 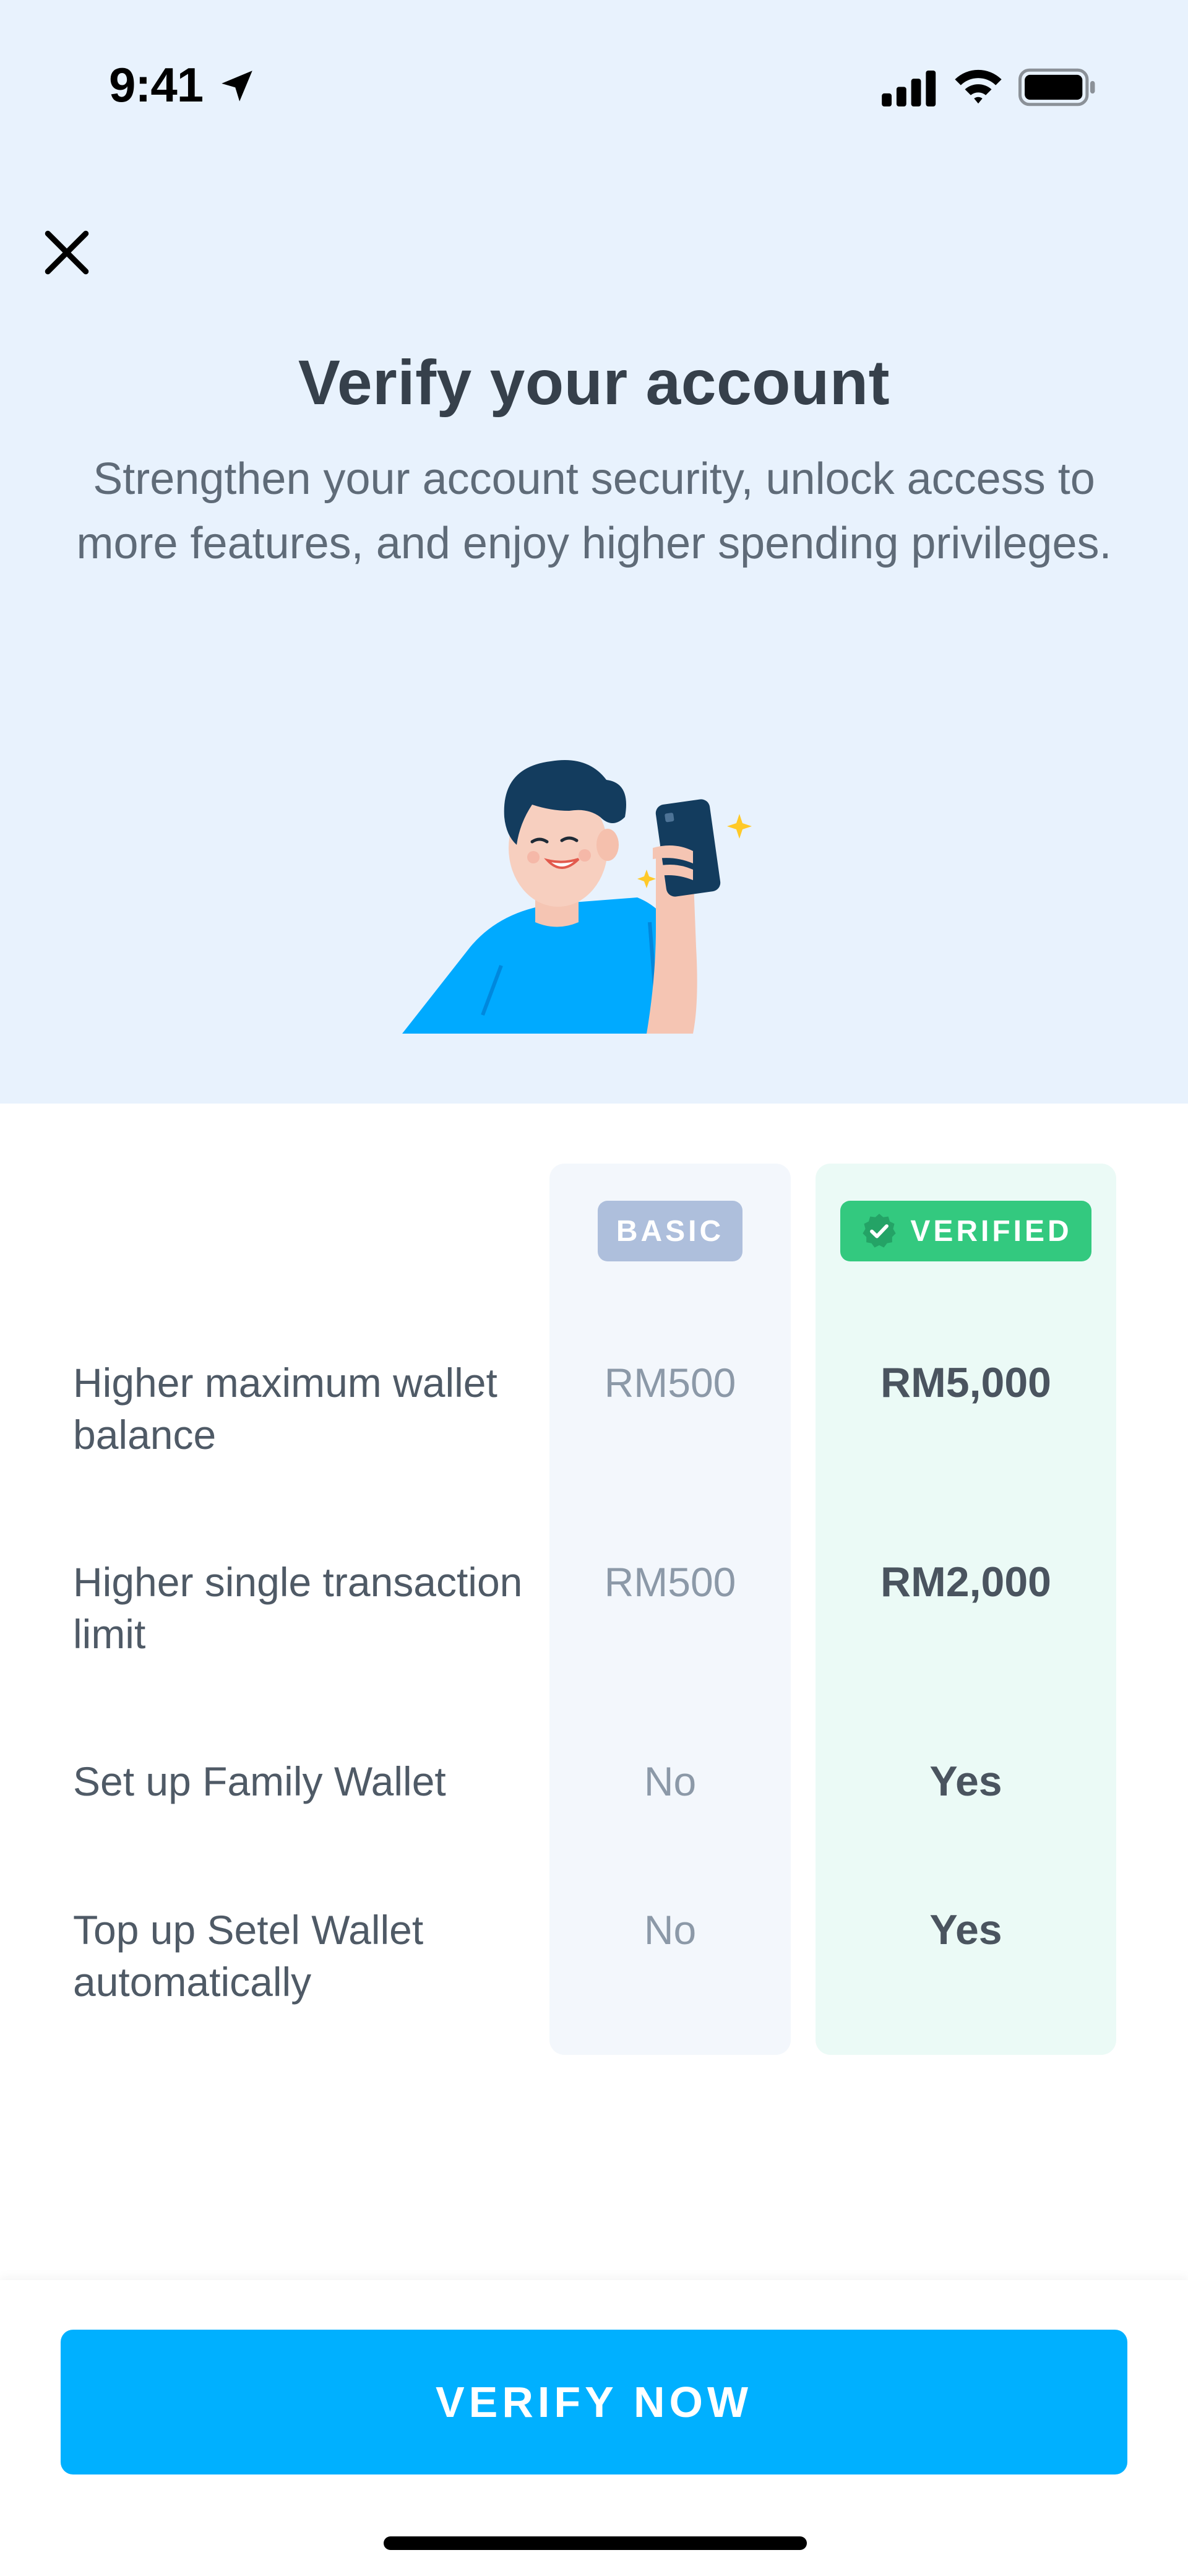 What do you see at coordinates (595, 2543) in the screenshot?
I see `home-indicator` at bounding box center [595, 2543].